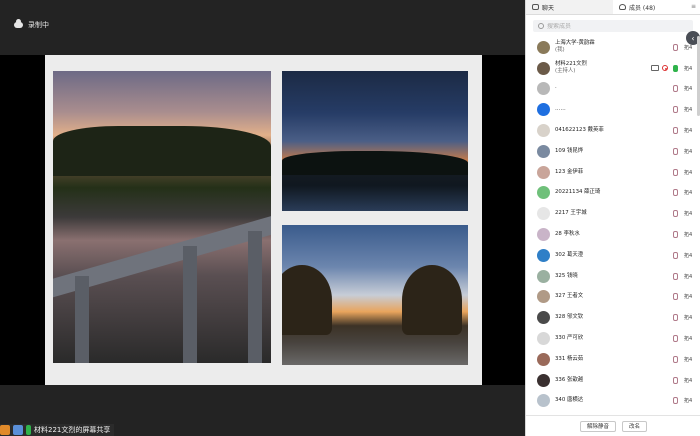 The height and width of the screenshot is (436, 700). I want to click on night-lake-photo, so click(375, 141).